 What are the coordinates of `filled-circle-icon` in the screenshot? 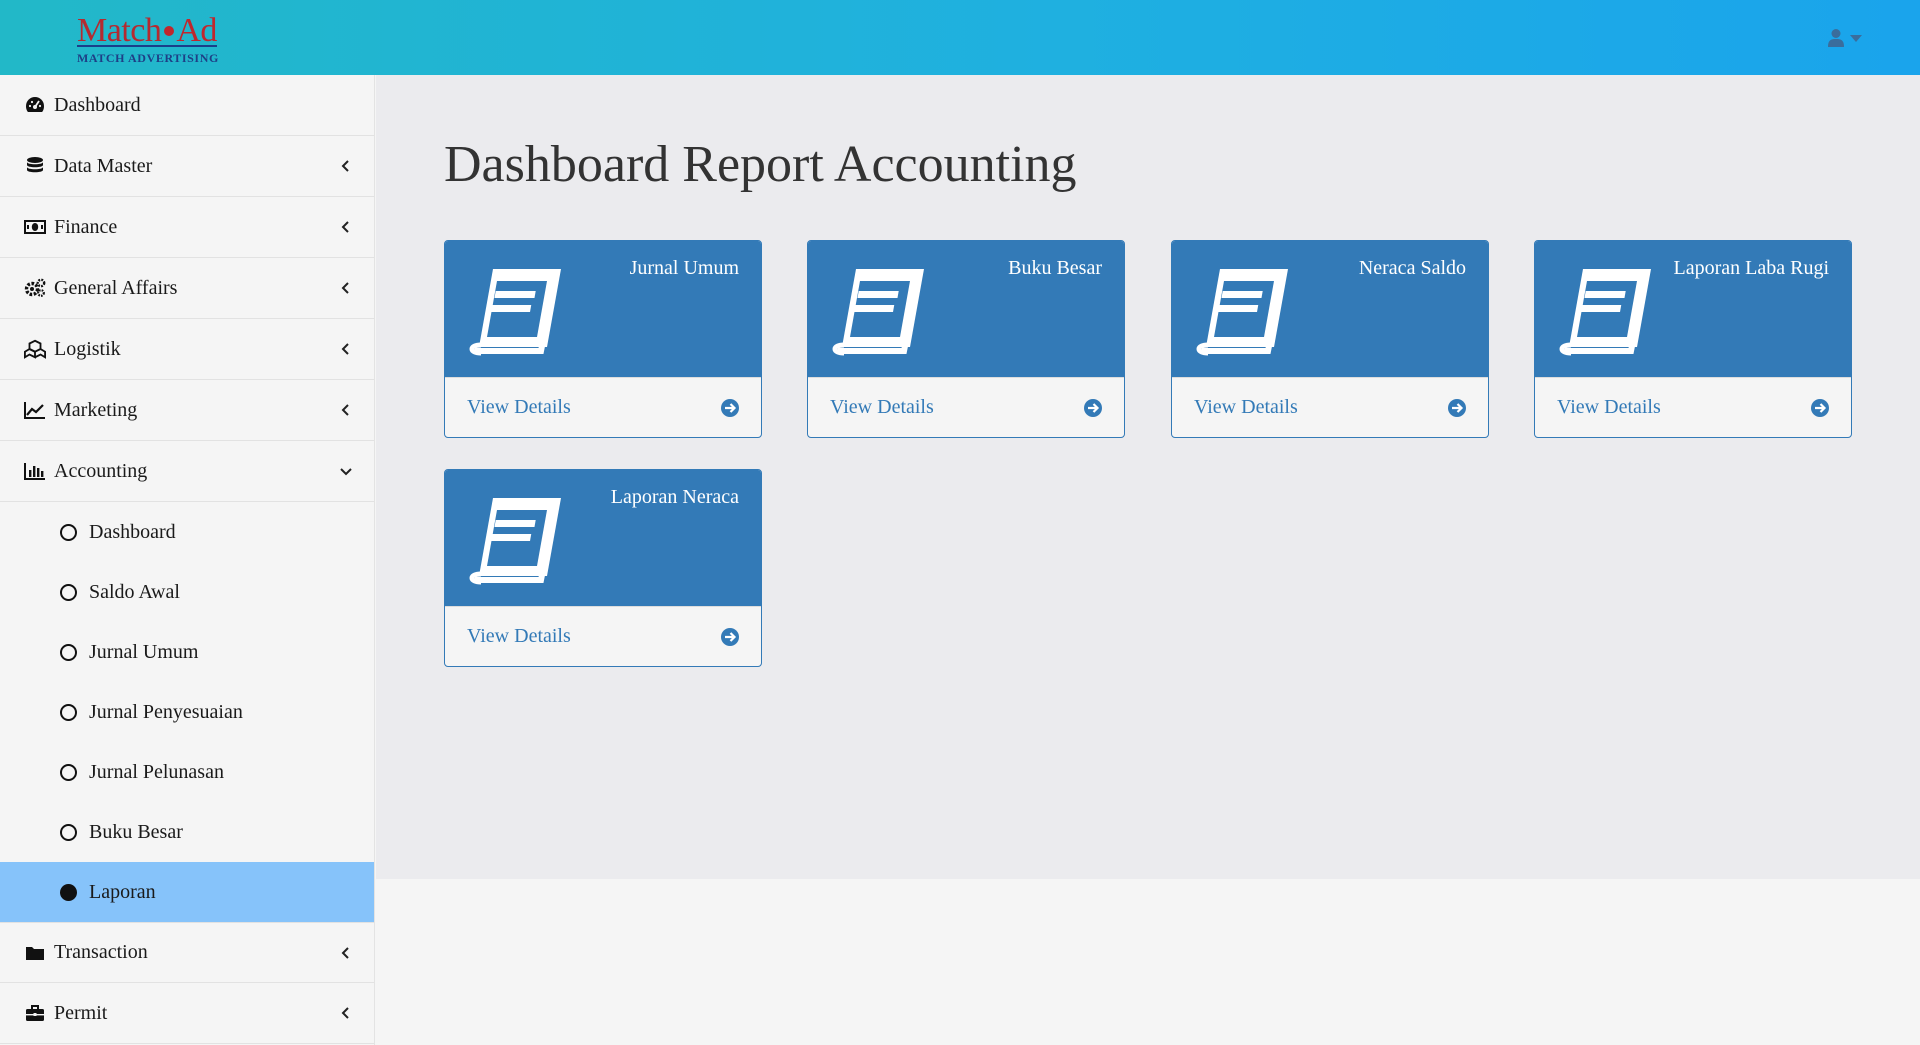 It's located at (68, 892).